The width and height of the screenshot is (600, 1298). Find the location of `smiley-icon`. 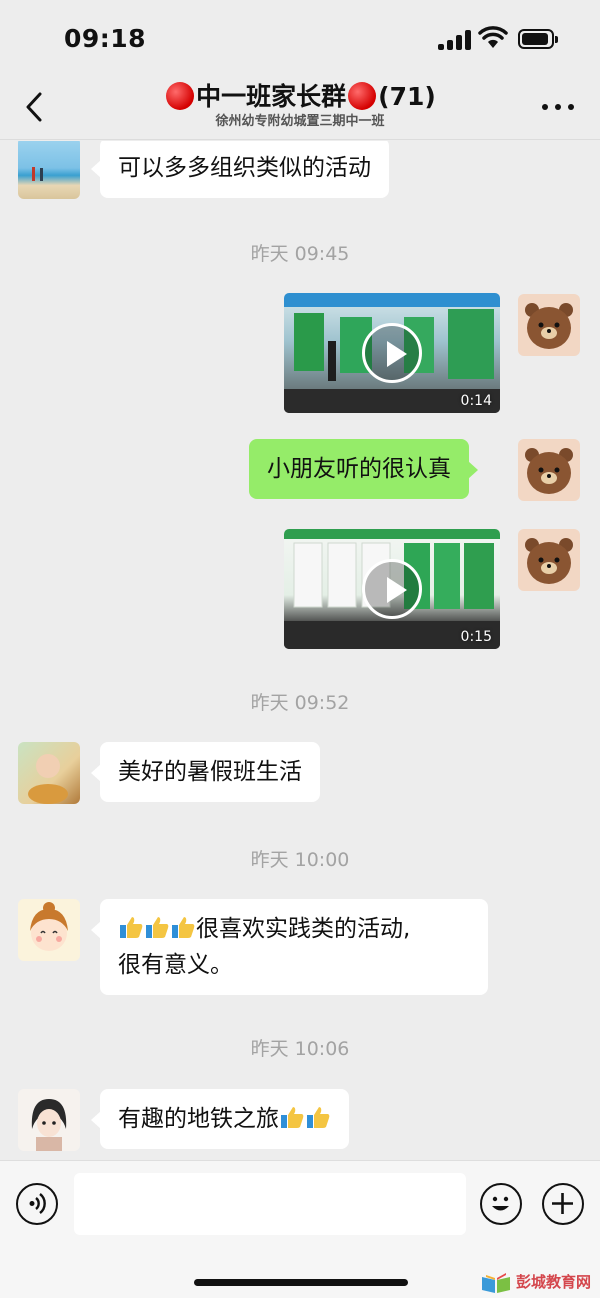

smiley-icon is located at coordinates (500, 1203).